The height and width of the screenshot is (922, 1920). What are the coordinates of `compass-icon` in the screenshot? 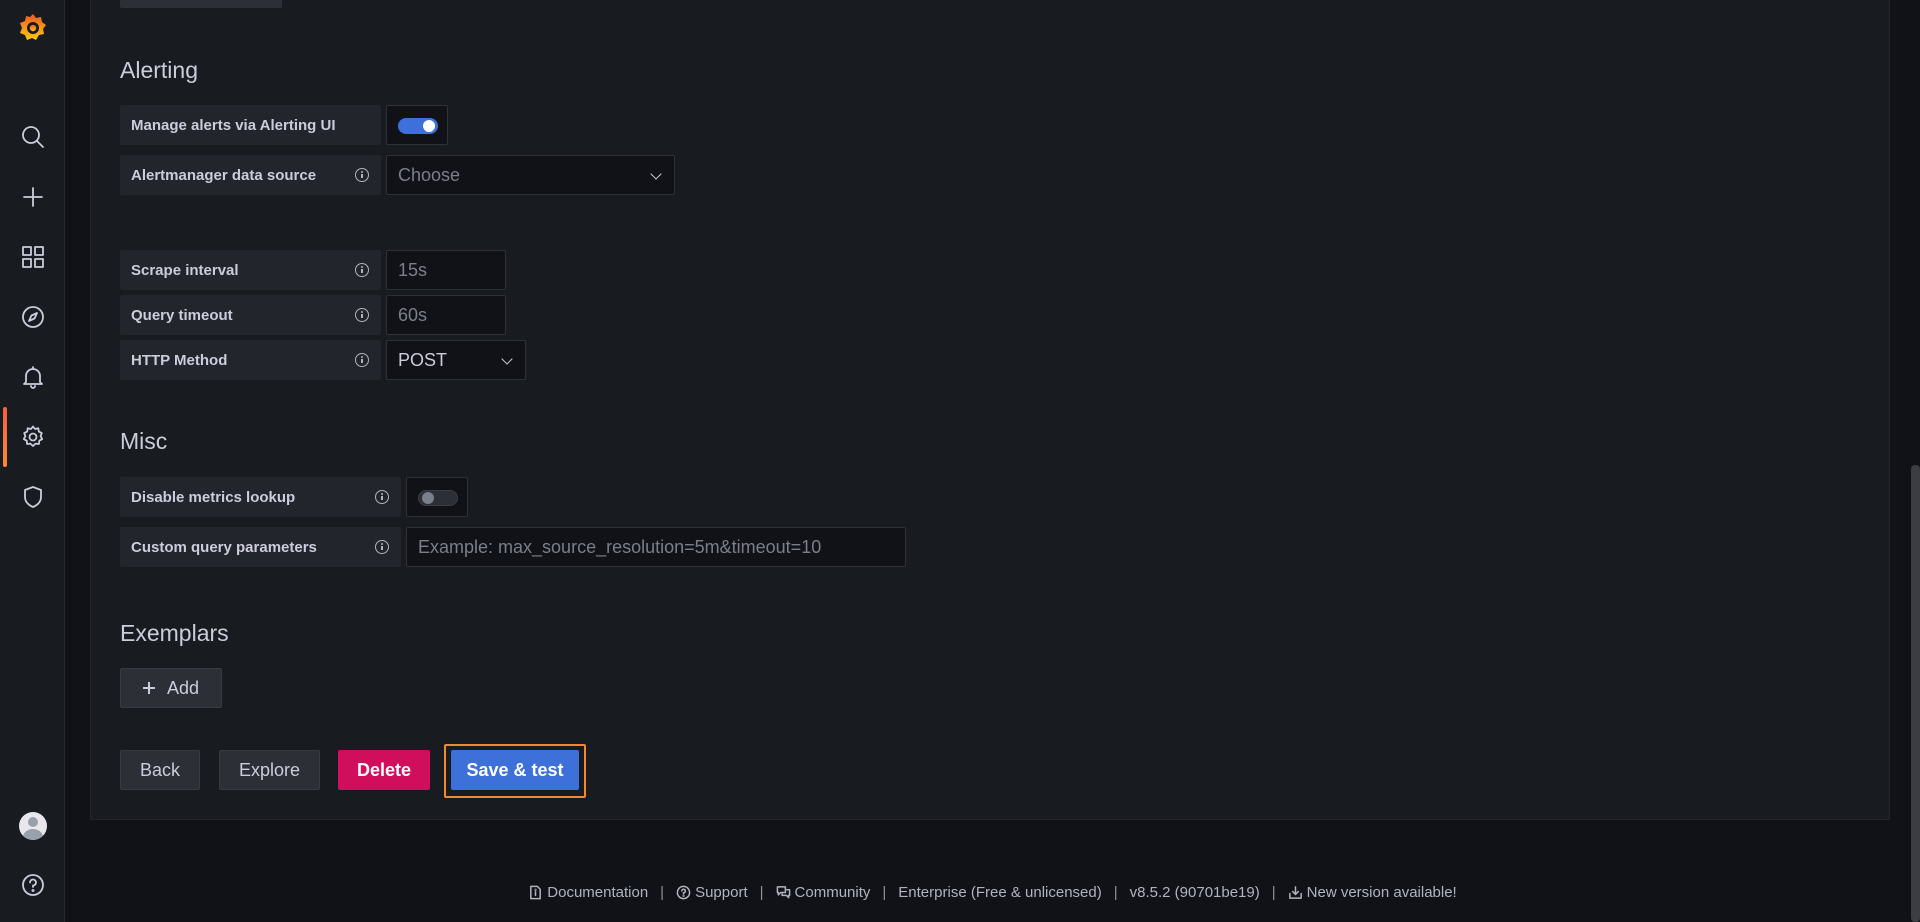 It's located at (32, 317).